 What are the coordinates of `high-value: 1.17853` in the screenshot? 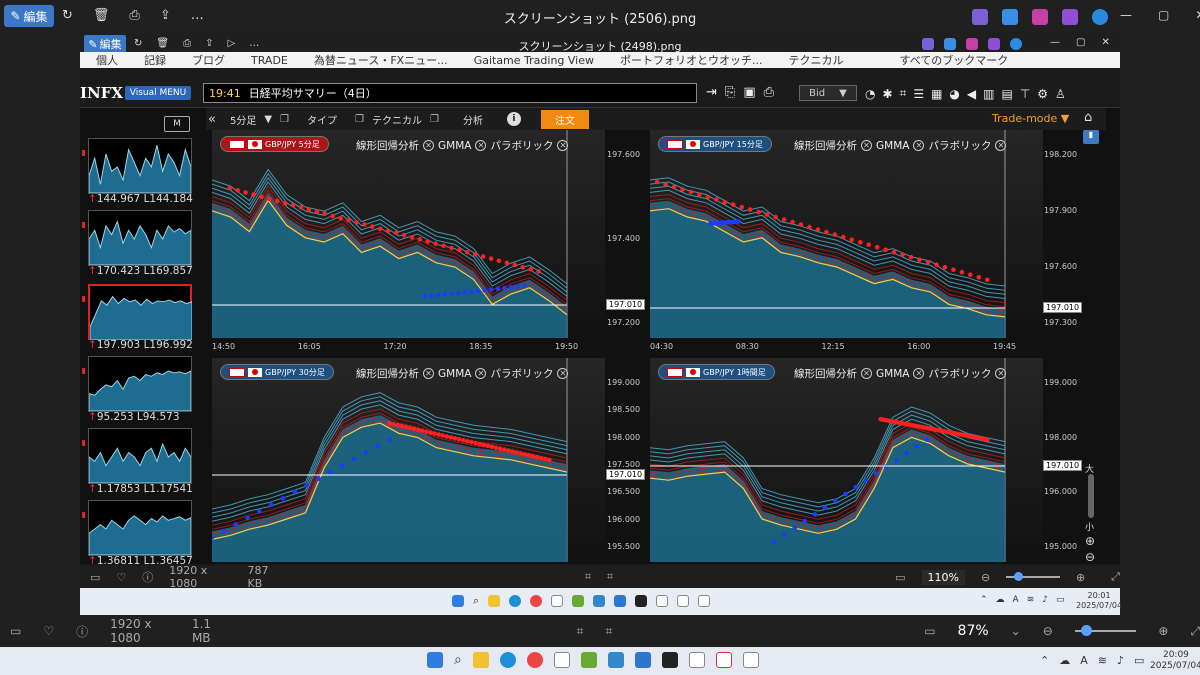 It's located at (118, 489).